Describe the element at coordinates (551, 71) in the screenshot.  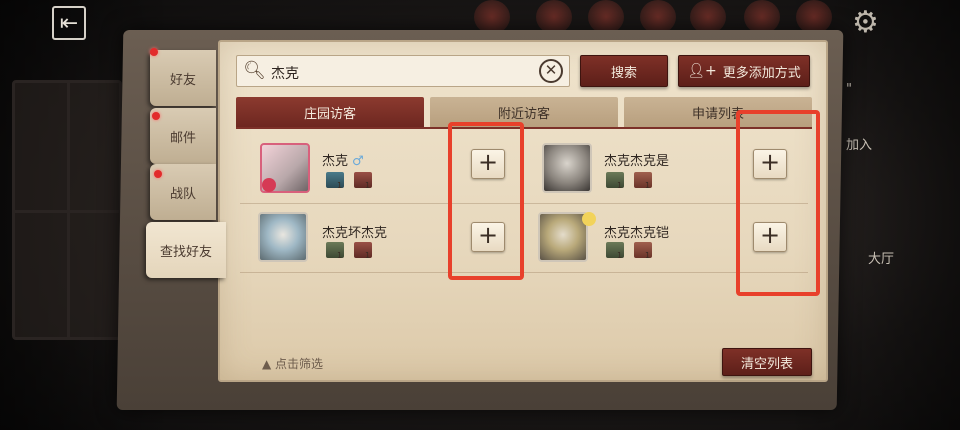
I see `clear-icon: ✕` at that location.